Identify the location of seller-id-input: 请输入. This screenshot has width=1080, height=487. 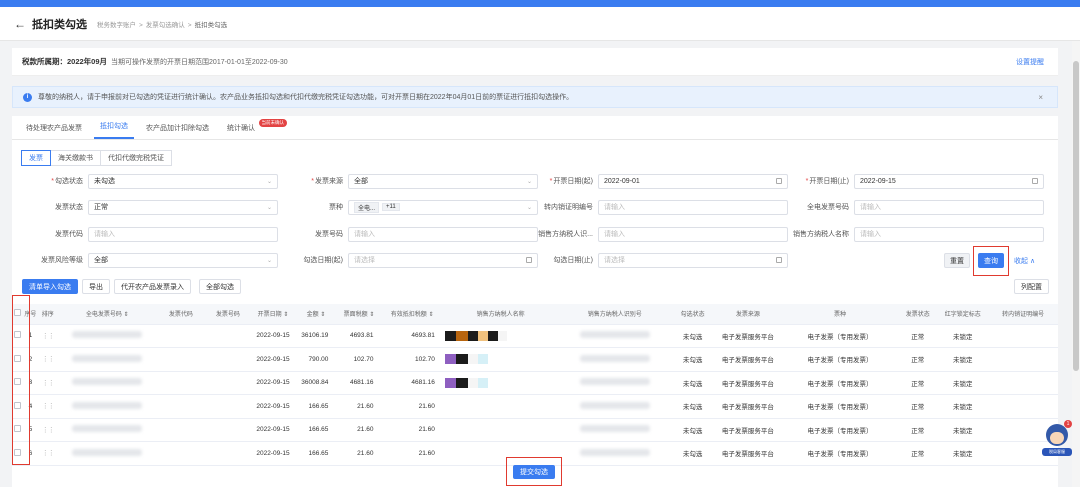
(693, 234).